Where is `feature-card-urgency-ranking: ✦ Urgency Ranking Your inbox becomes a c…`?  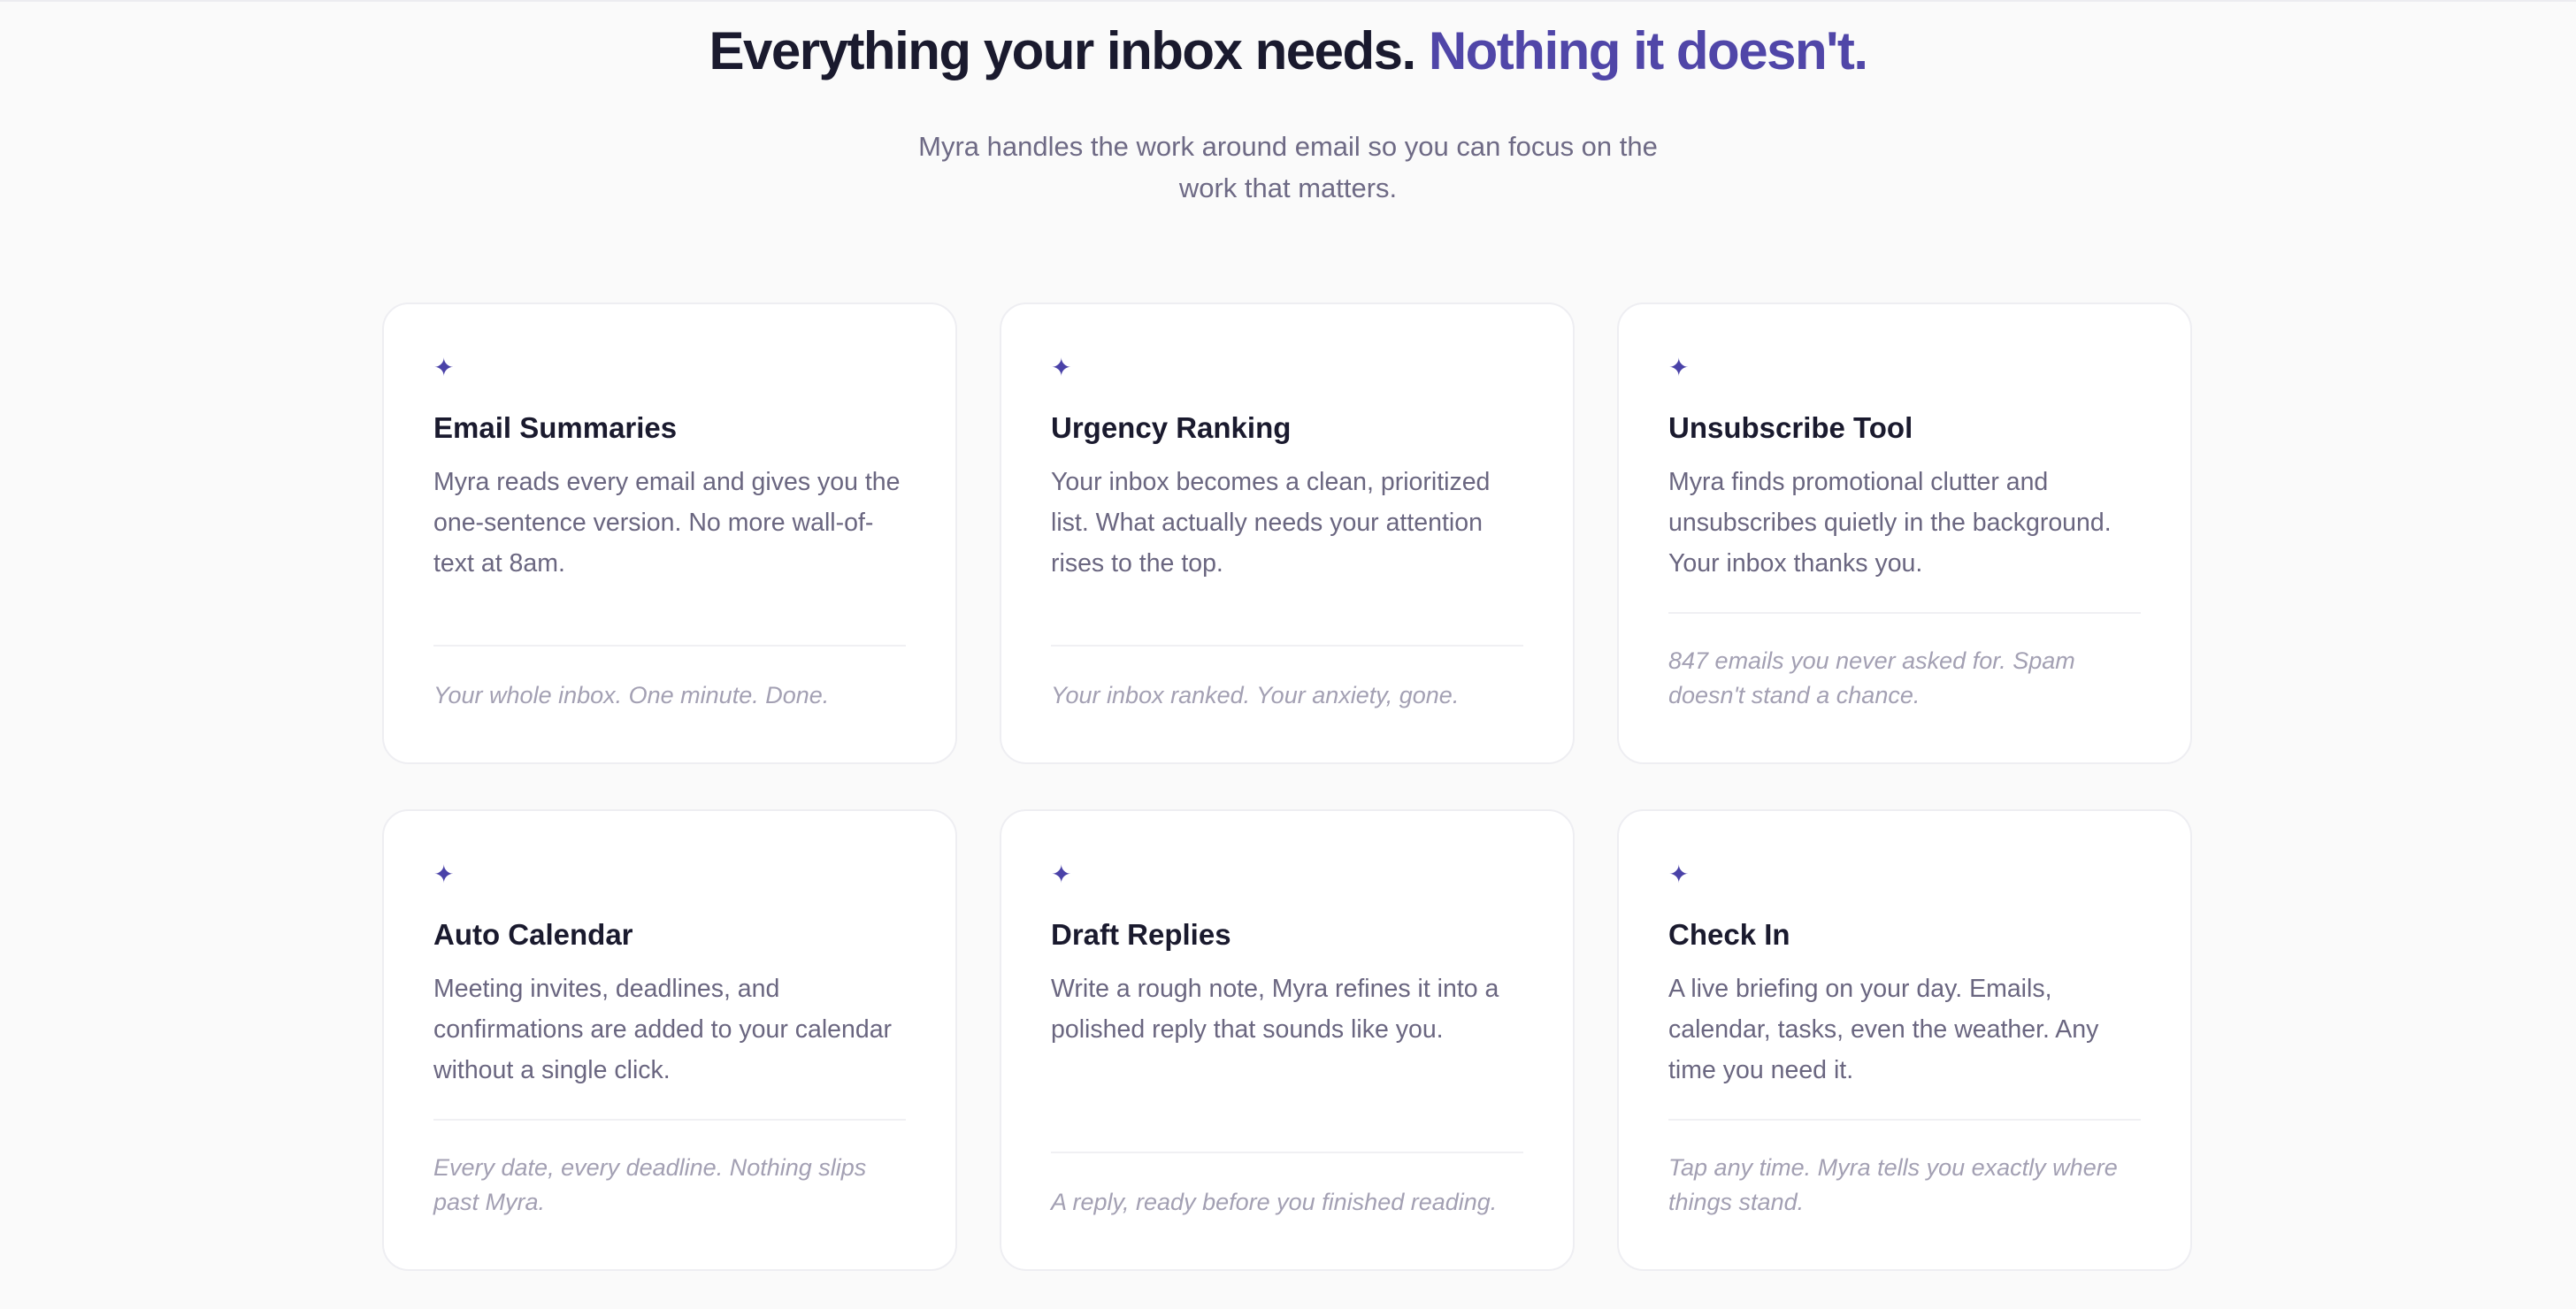 feature-card-urgency-ranking: ✦ Urgency Ranking Your inbox becomes a c… is located at coordinates (1287, 533).